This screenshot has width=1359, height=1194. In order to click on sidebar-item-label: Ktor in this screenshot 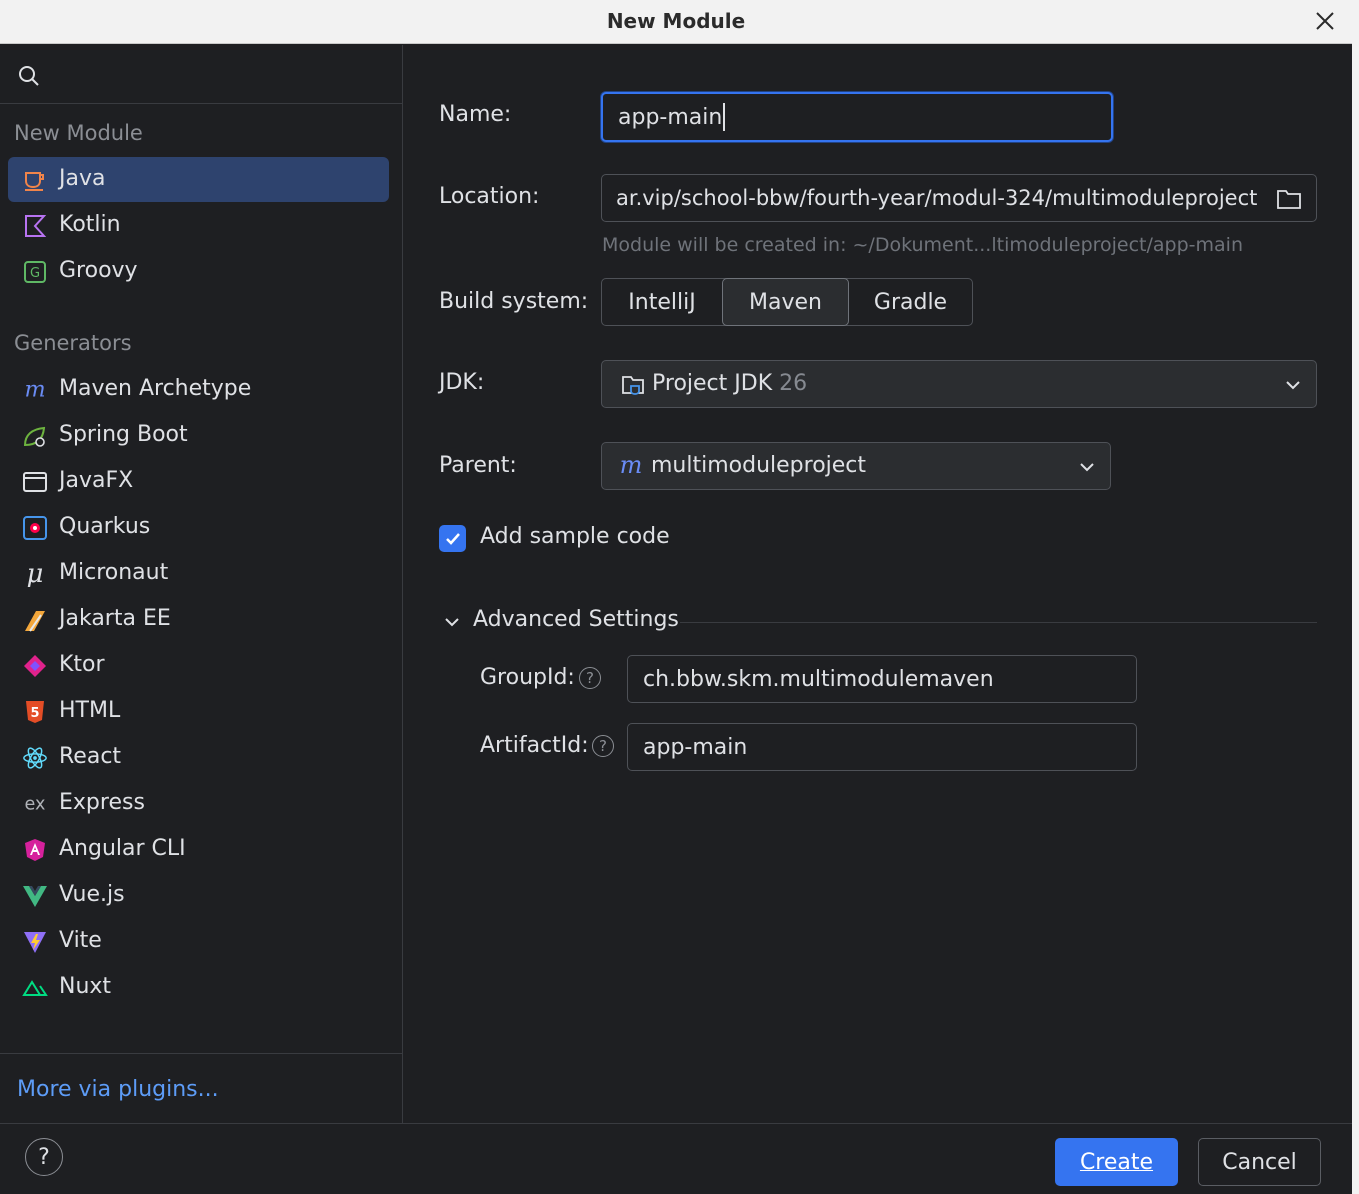, I will do `click(82, 664)`.